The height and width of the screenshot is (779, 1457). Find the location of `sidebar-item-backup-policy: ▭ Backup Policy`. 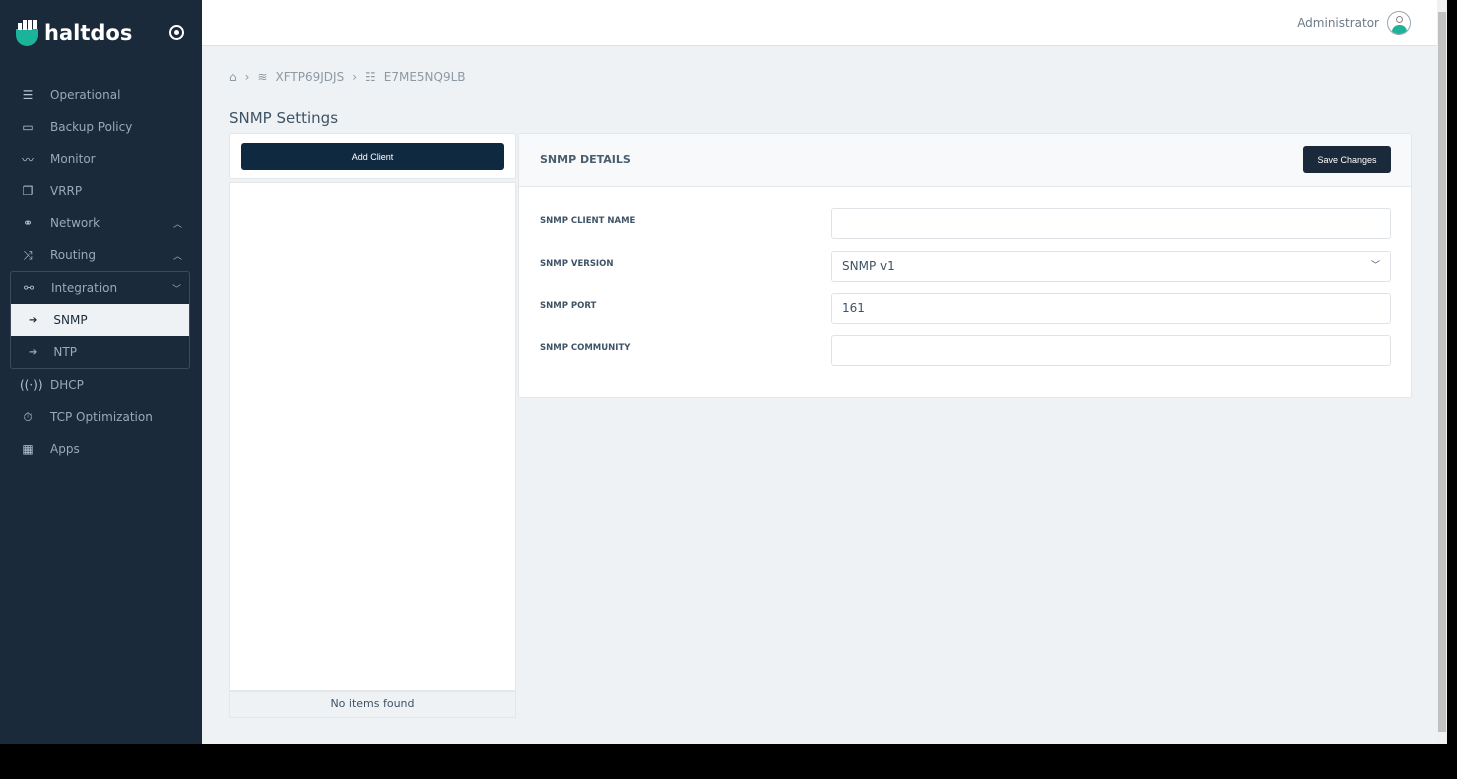

sidebar-item-backup-policy: ▭ Backup Policy is located at coordinates (100, 127).